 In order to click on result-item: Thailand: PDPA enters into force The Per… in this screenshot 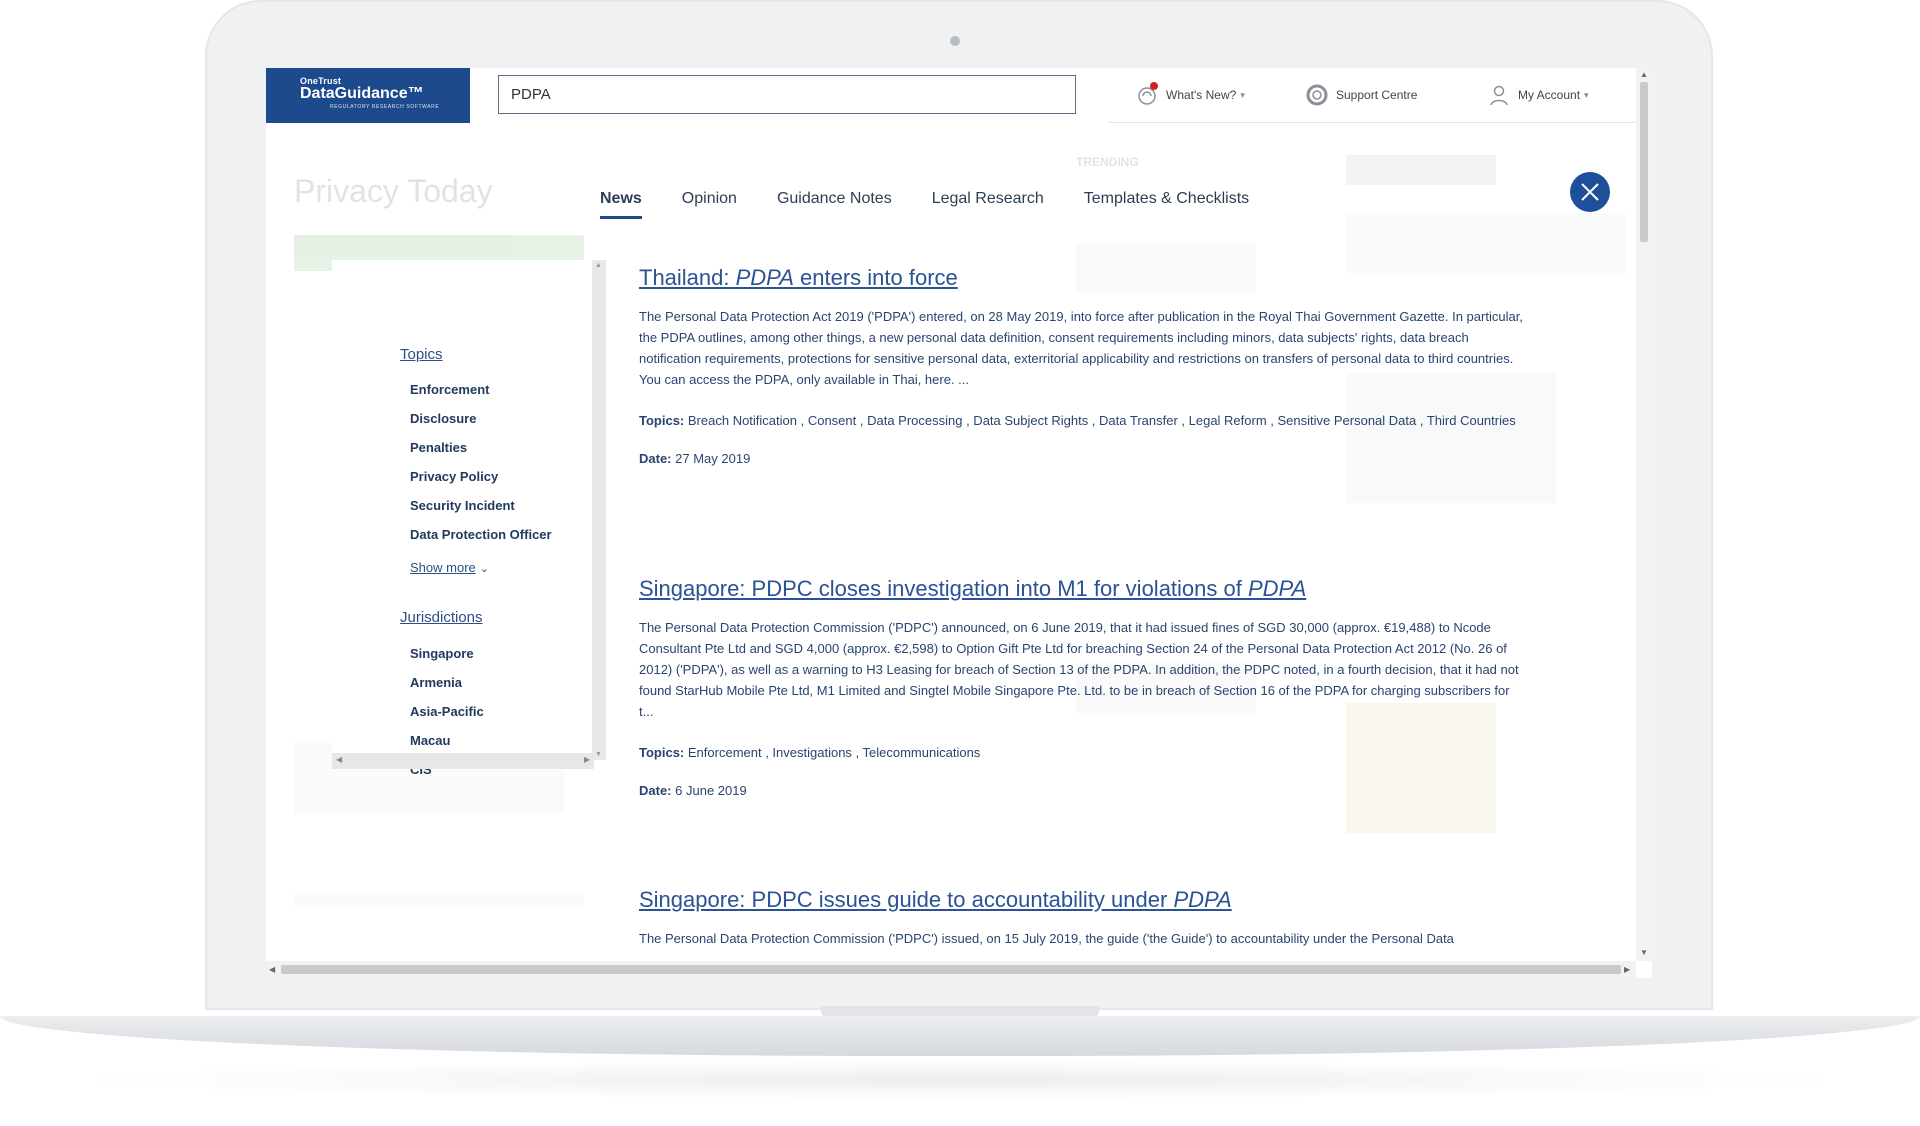, I will do `click(1082, 365)`.